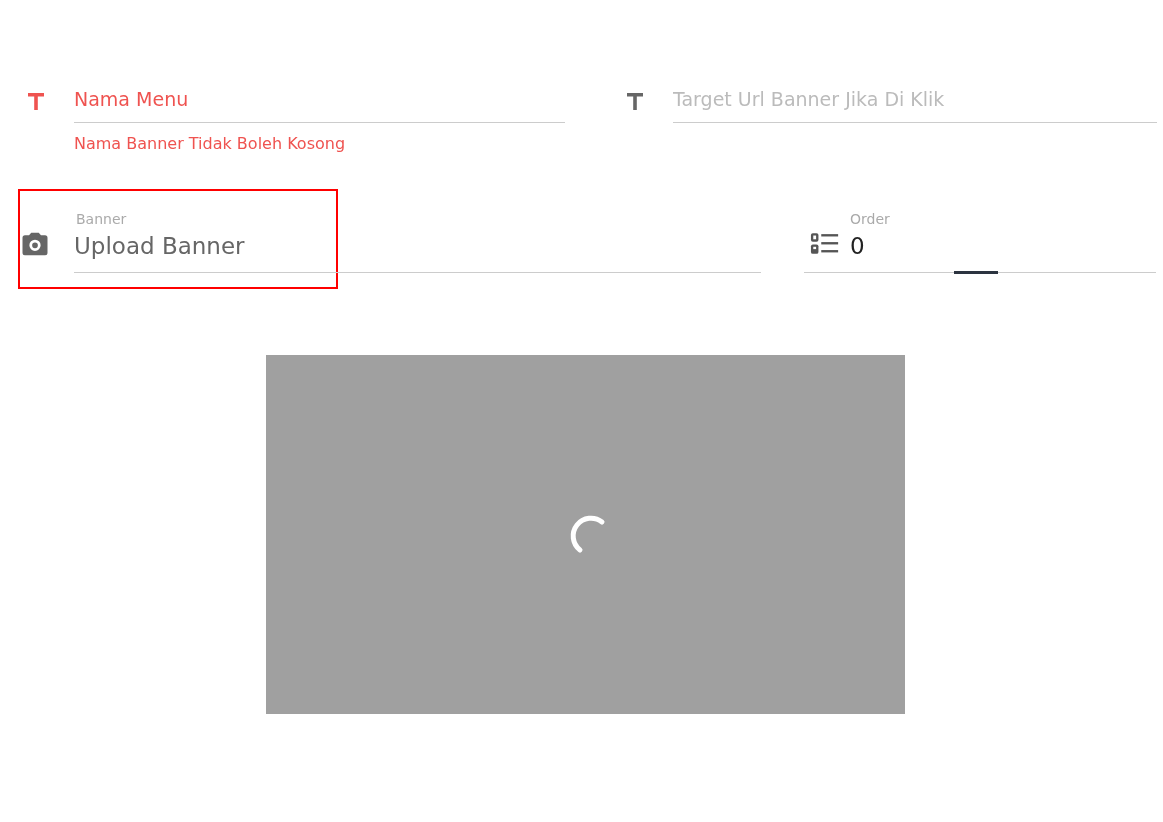 This screenshot has width=1163, height=822. I want to click on input-field: Target Url Banner Jika Di Klik, so click(915, 103).